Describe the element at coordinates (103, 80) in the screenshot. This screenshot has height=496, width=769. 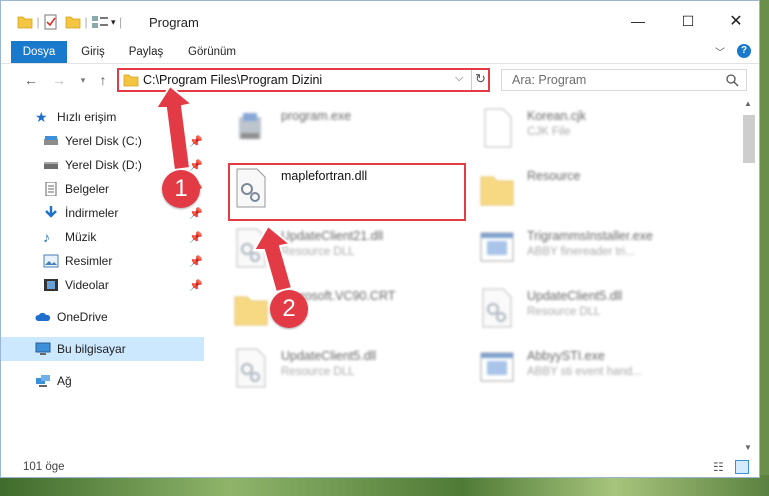
I see `up-button: ↑` at that location.